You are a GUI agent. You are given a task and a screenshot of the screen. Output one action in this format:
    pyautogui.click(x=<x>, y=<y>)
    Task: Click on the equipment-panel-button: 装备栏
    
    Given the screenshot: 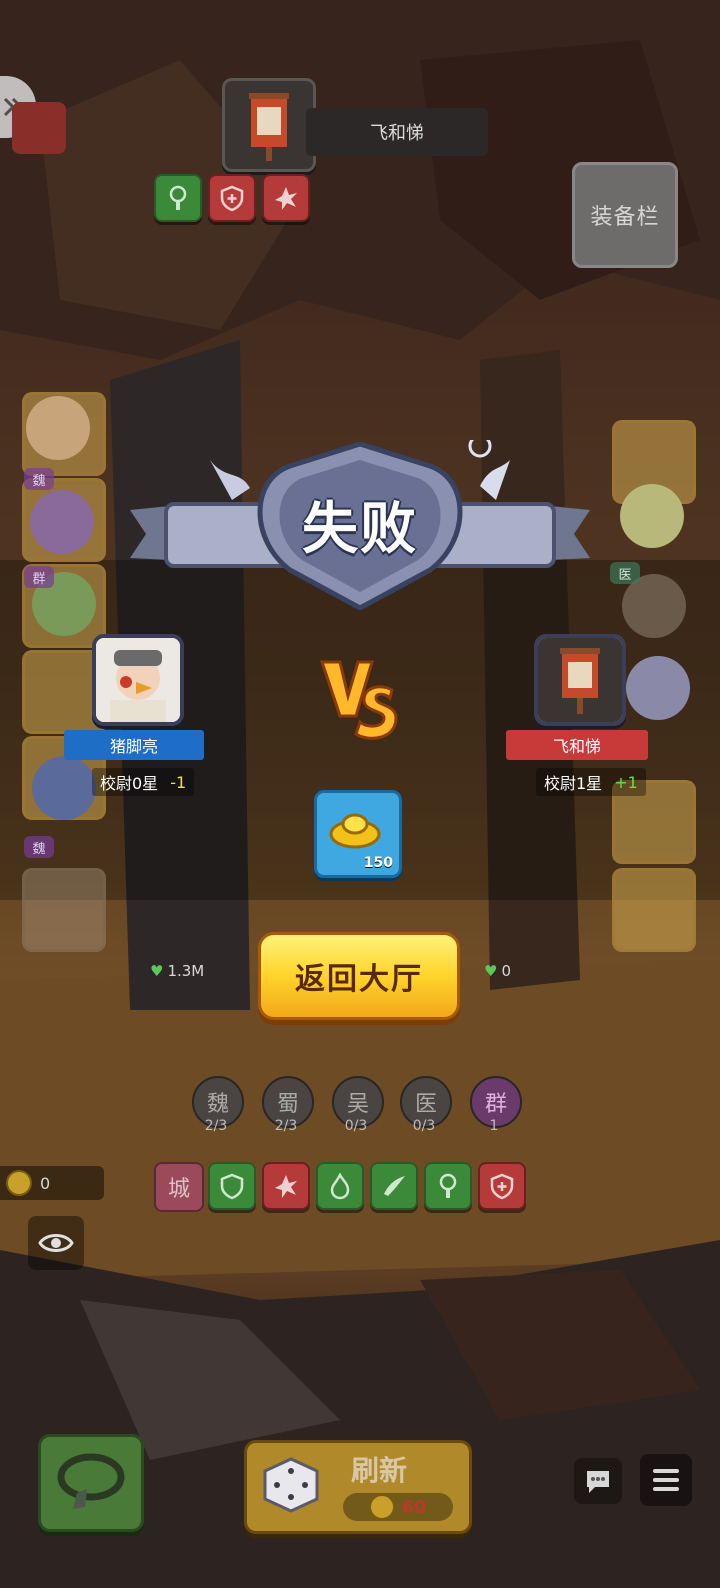 What is the action you would take?
    pyautogui.click(x=625, y=215)
    